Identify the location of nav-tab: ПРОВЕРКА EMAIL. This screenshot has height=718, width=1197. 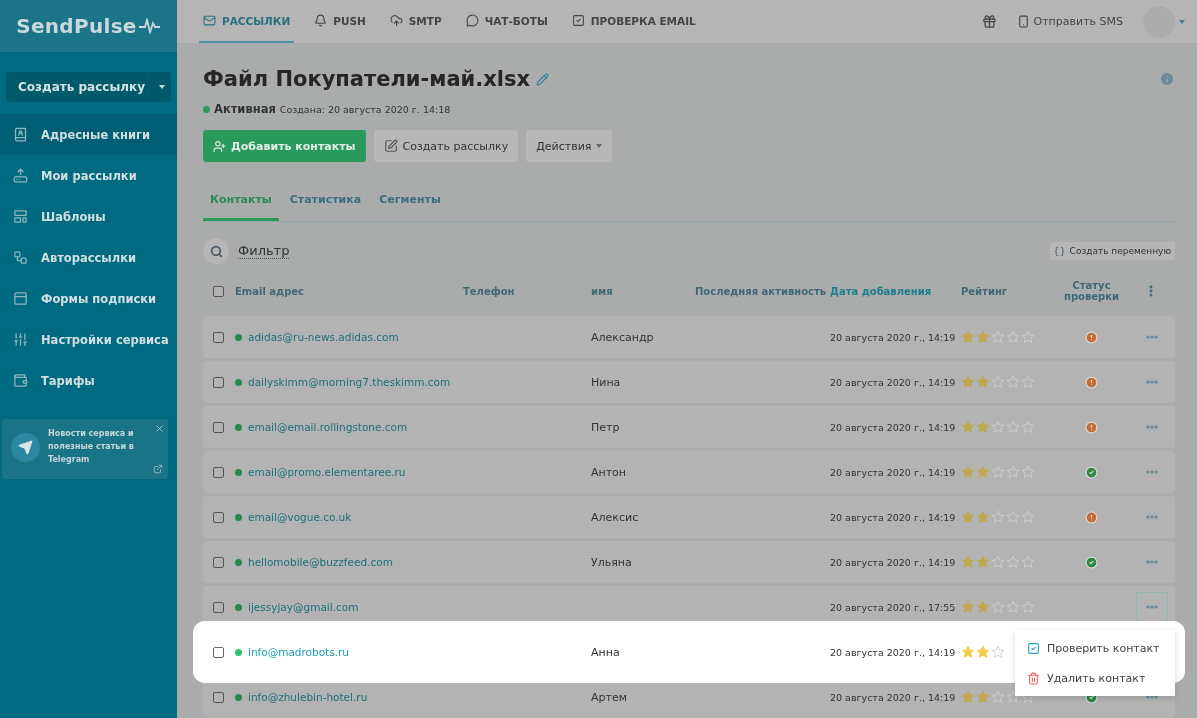
(633, 21).